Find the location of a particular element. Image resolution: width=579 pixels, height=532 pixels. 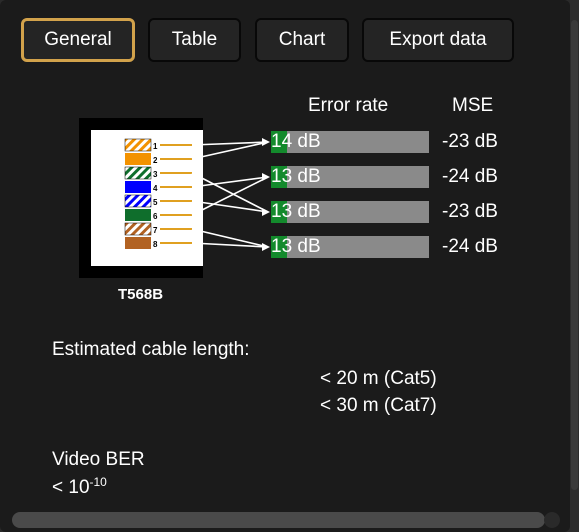

pin-6-wire is located at coordinates (138, 215).